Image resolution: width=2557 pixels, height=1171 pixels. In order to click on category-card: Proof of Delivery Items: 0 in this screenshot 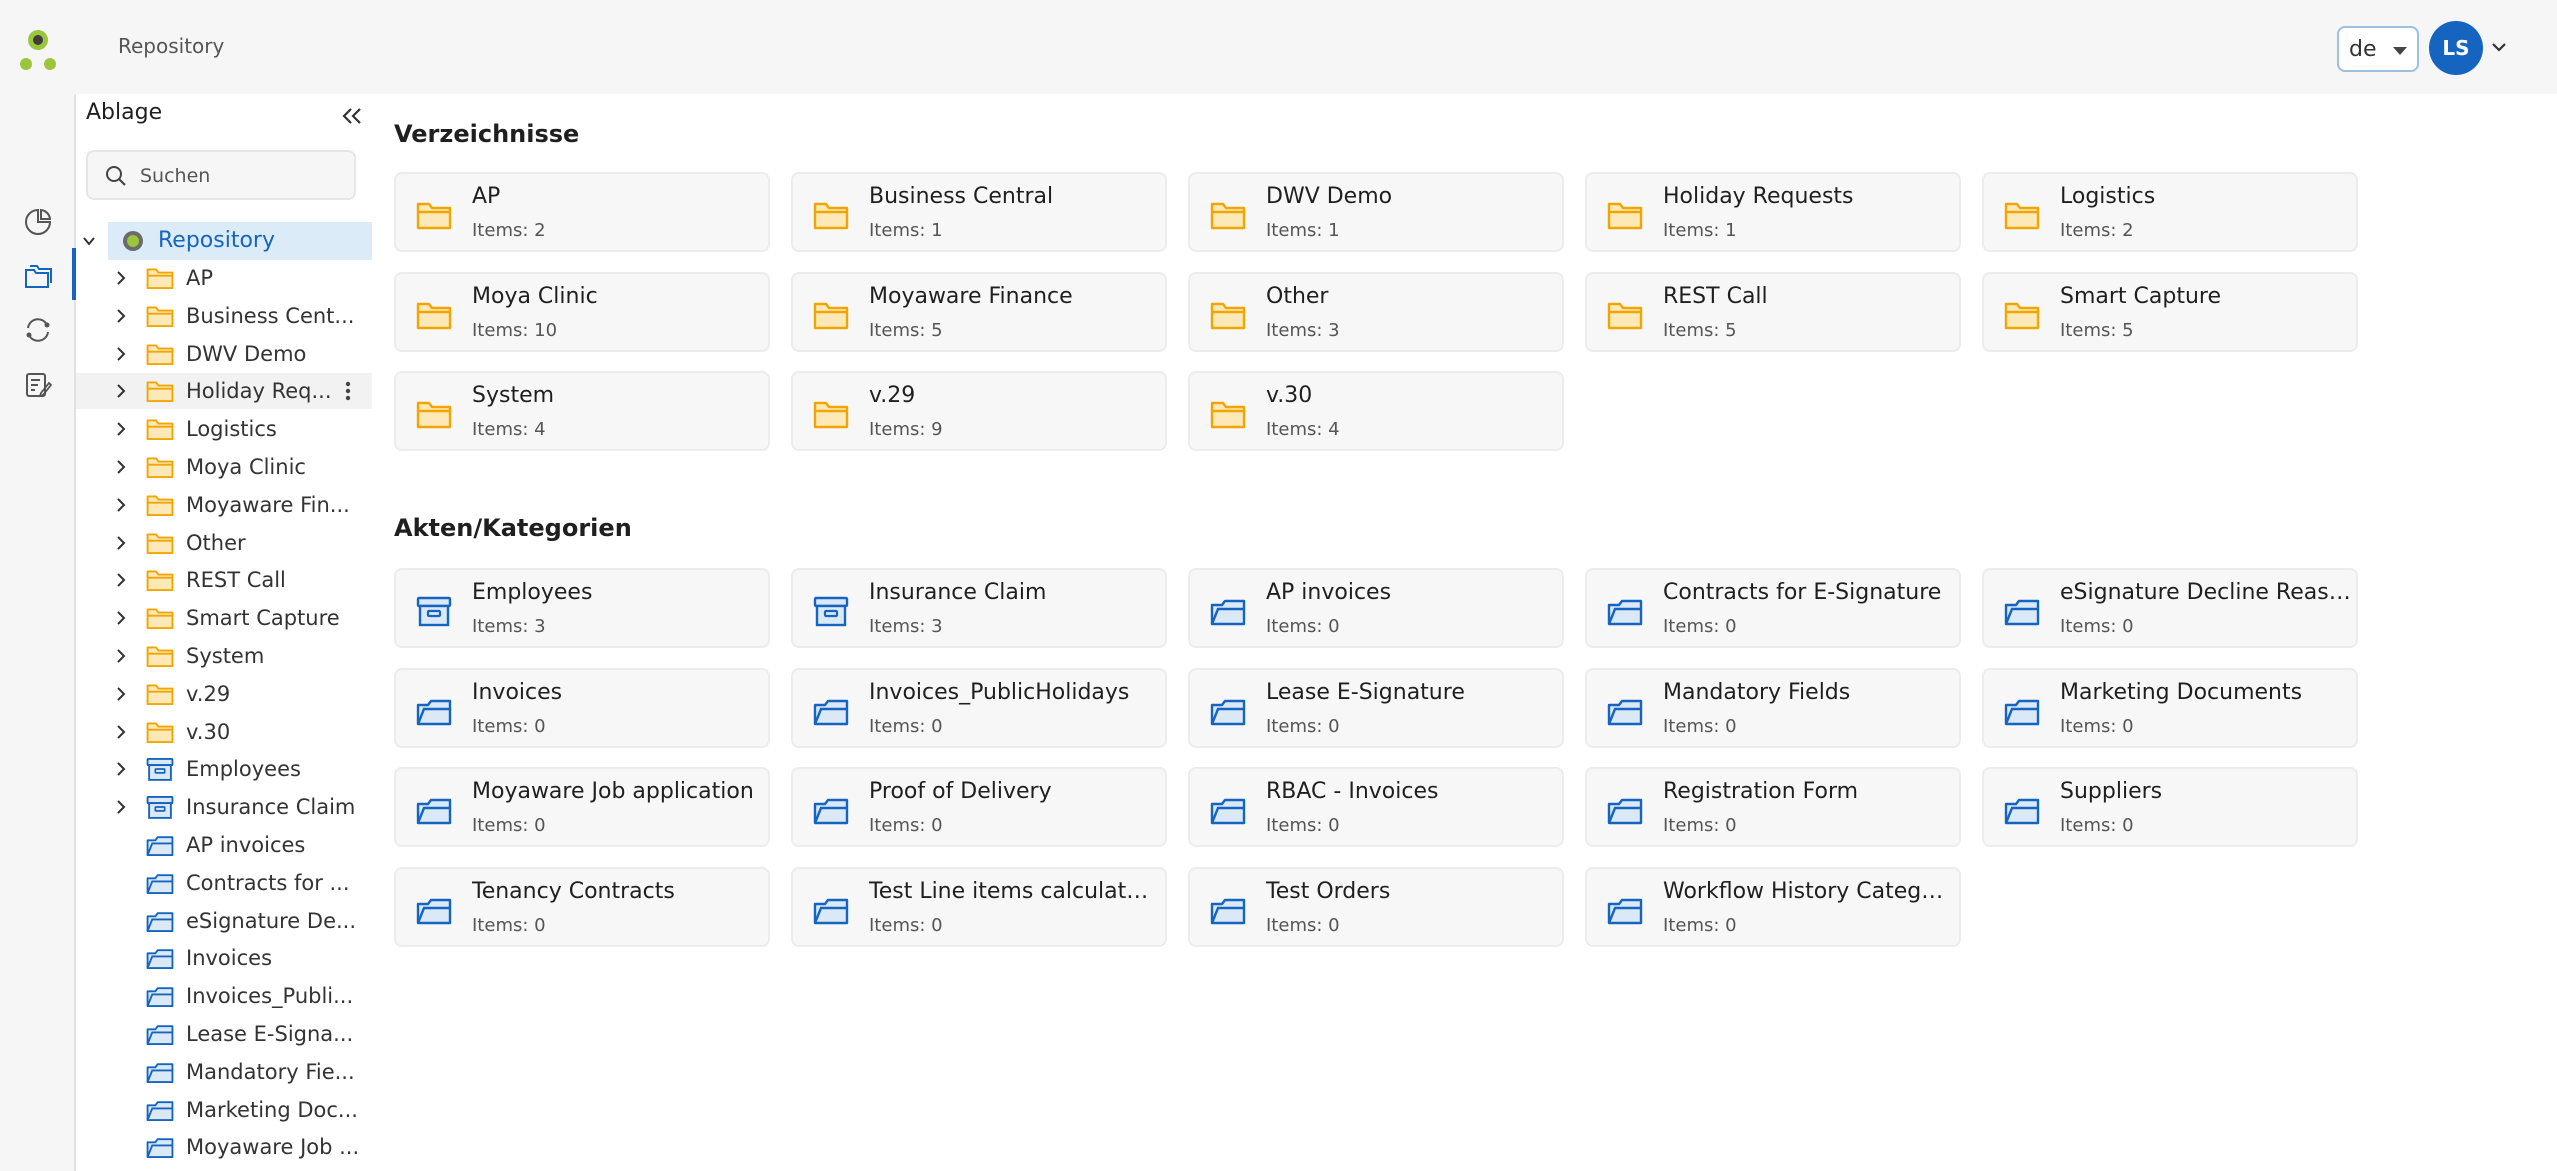, I will do `click(979, 807)`.